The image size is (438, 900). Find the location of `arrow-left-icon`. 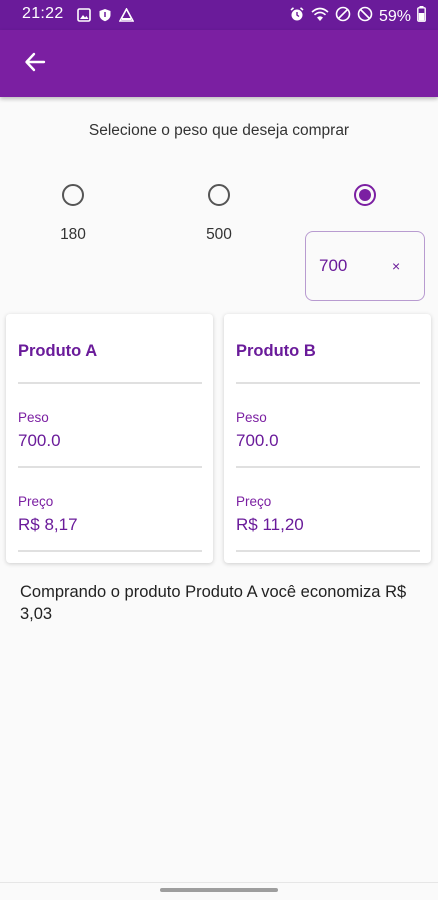

arrow-left-icon is located at coordinates (35, 64).